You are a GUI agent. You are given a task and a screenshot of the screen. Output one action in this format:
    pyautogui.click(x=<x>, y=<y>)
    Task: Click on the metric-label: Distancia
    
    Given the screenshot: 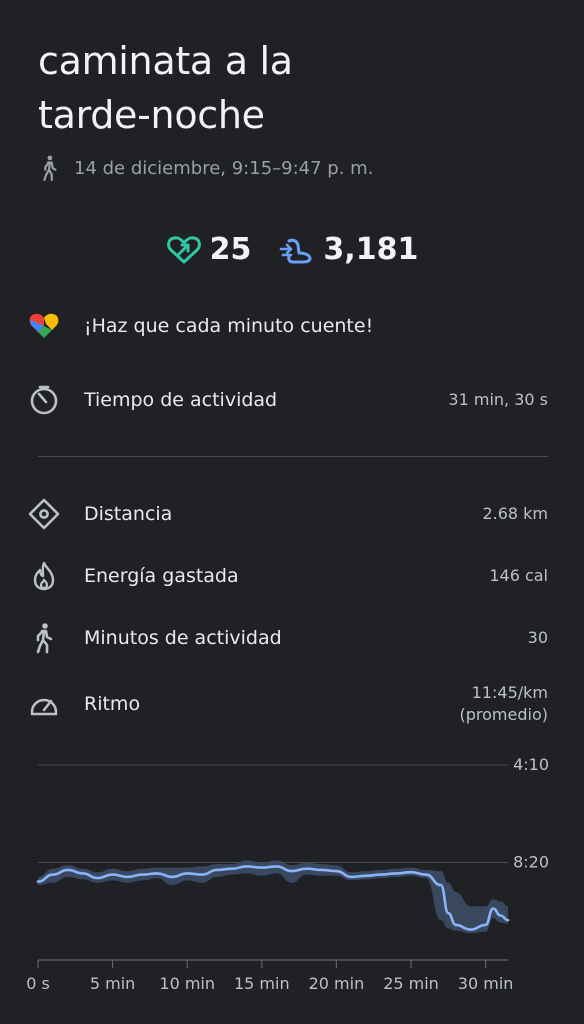 What is the action you would take?
    pyautogui.click(x=128, y=514)
    